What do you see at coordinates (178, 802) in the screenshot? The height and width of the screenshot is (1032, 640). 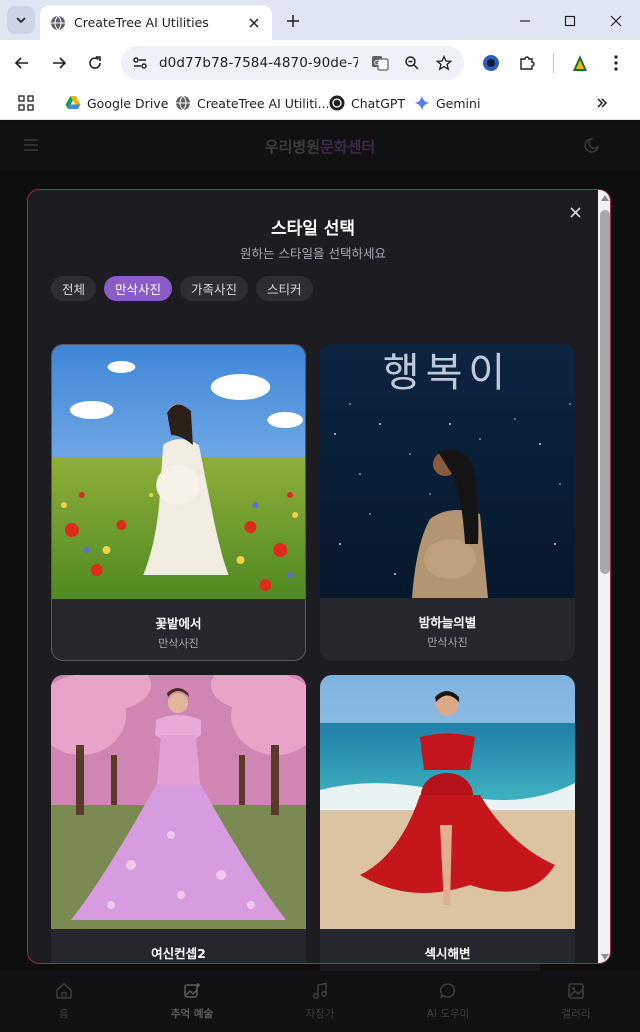 I see `style-thumbnail-goddess` at bounding box center [178, 802].